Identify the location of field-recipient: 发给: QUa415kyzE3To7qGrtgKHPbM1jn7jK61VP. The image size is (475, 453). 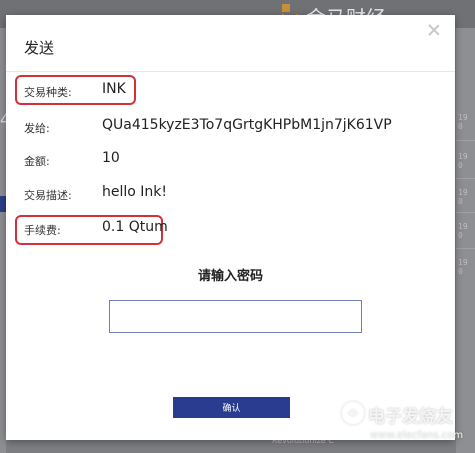
(230, 127).